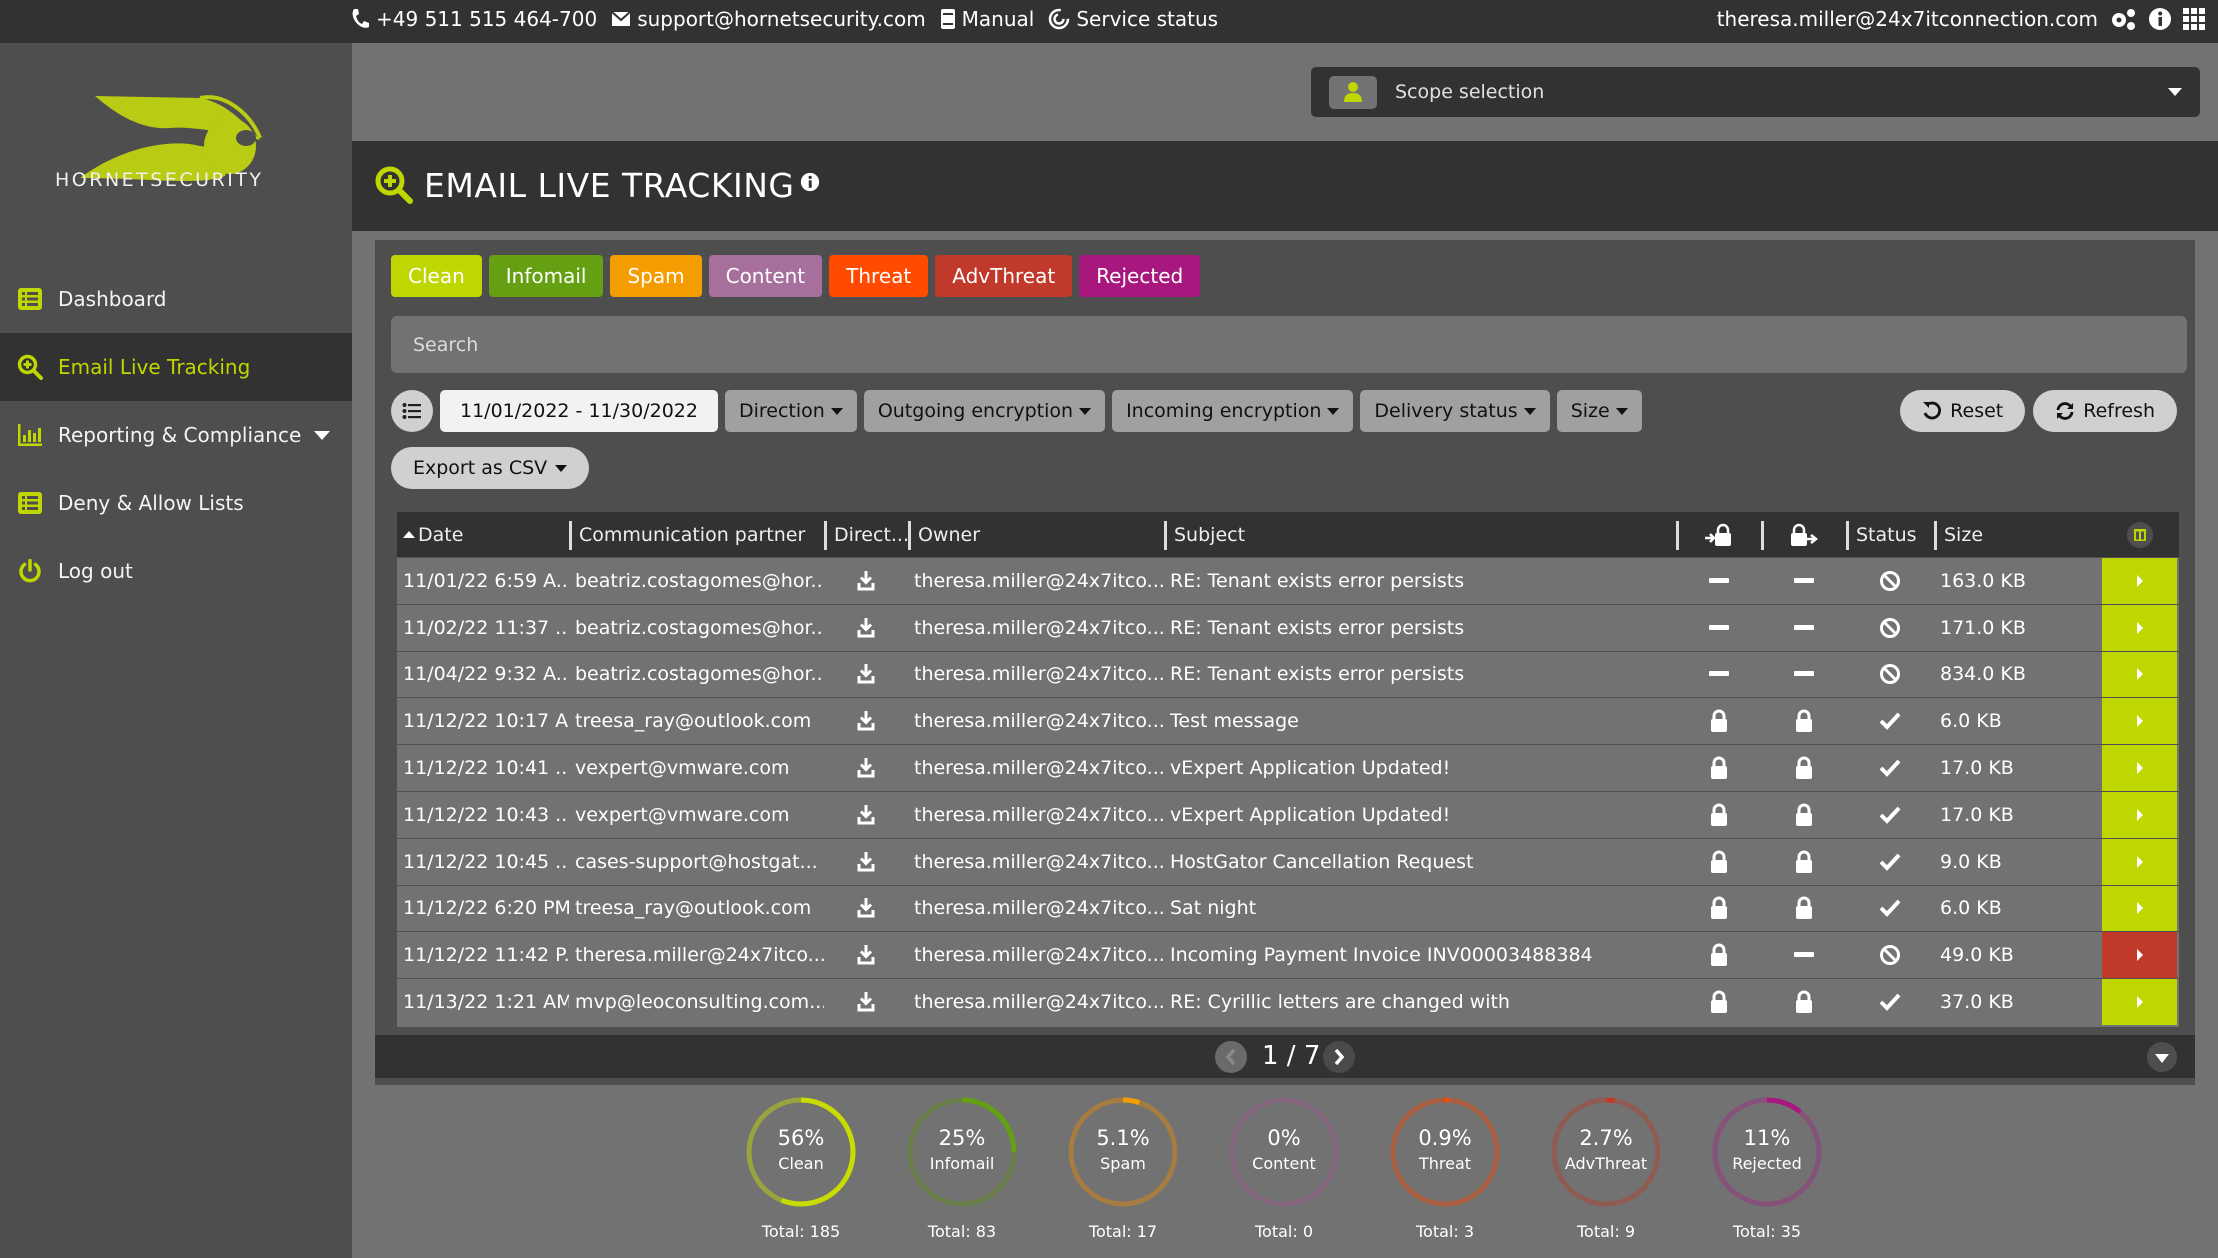  I want to click on stat-percentage: 0%, so click(1284, 1138).